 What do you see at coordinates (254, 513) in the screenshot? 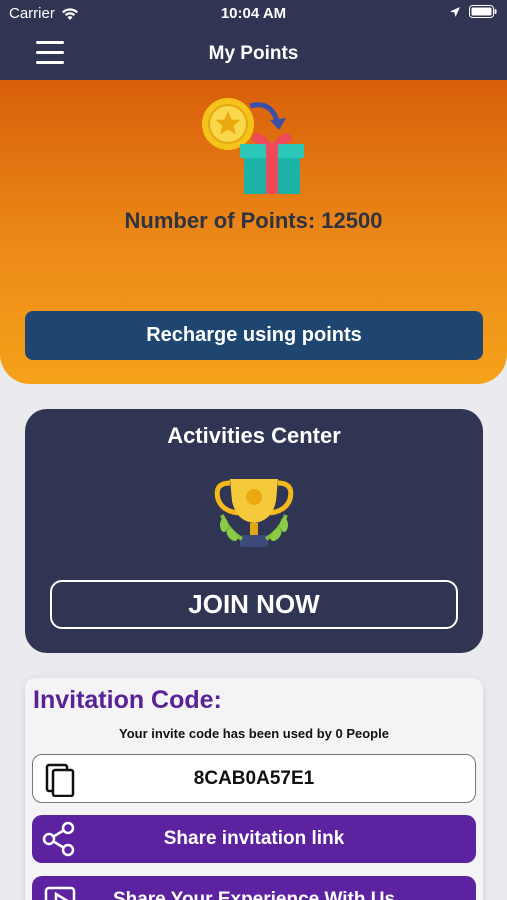
I see `trophy-icon` at bounding box center [254, 513].